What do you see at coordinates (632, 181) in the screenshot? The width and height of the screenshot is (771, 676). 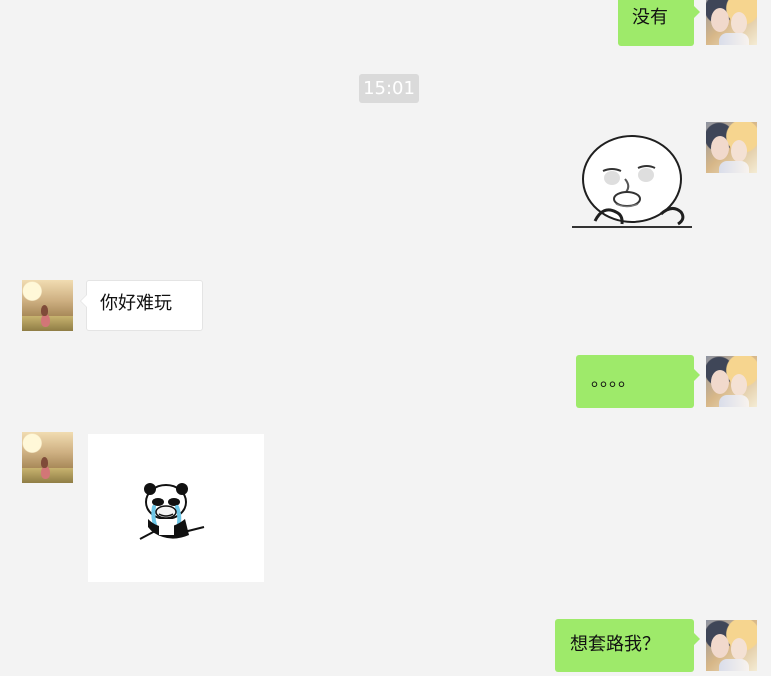 I see `shocked-face-sticker` at bounding box center [632, 181].